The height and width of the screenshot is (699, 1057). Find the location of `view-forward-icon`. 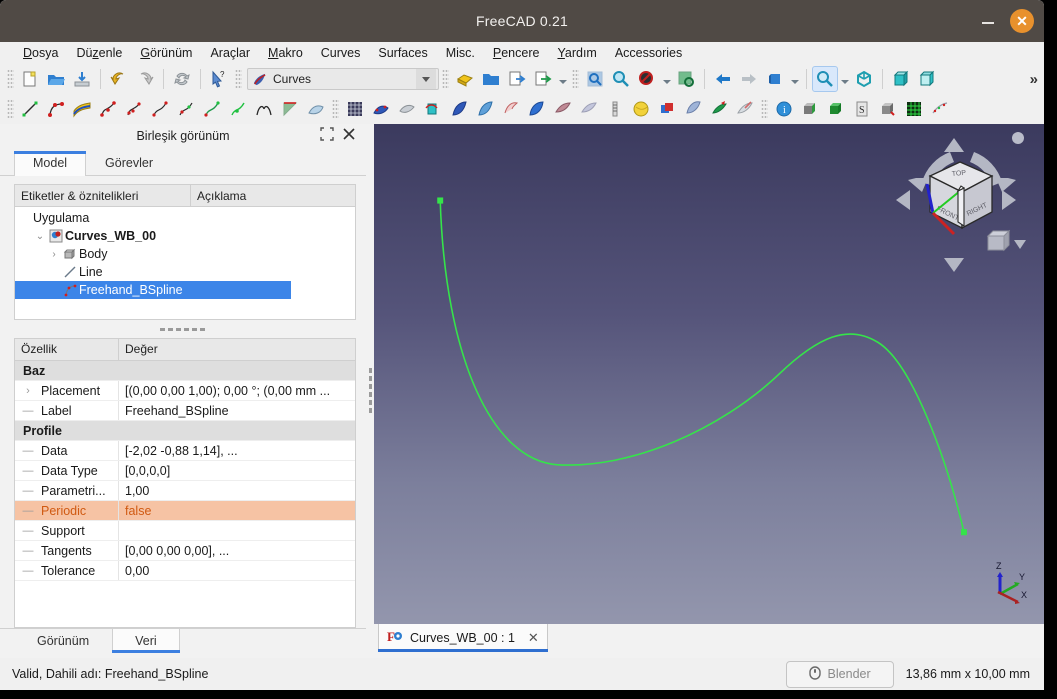

view-forward-icon is located at coordinates (749, 79).